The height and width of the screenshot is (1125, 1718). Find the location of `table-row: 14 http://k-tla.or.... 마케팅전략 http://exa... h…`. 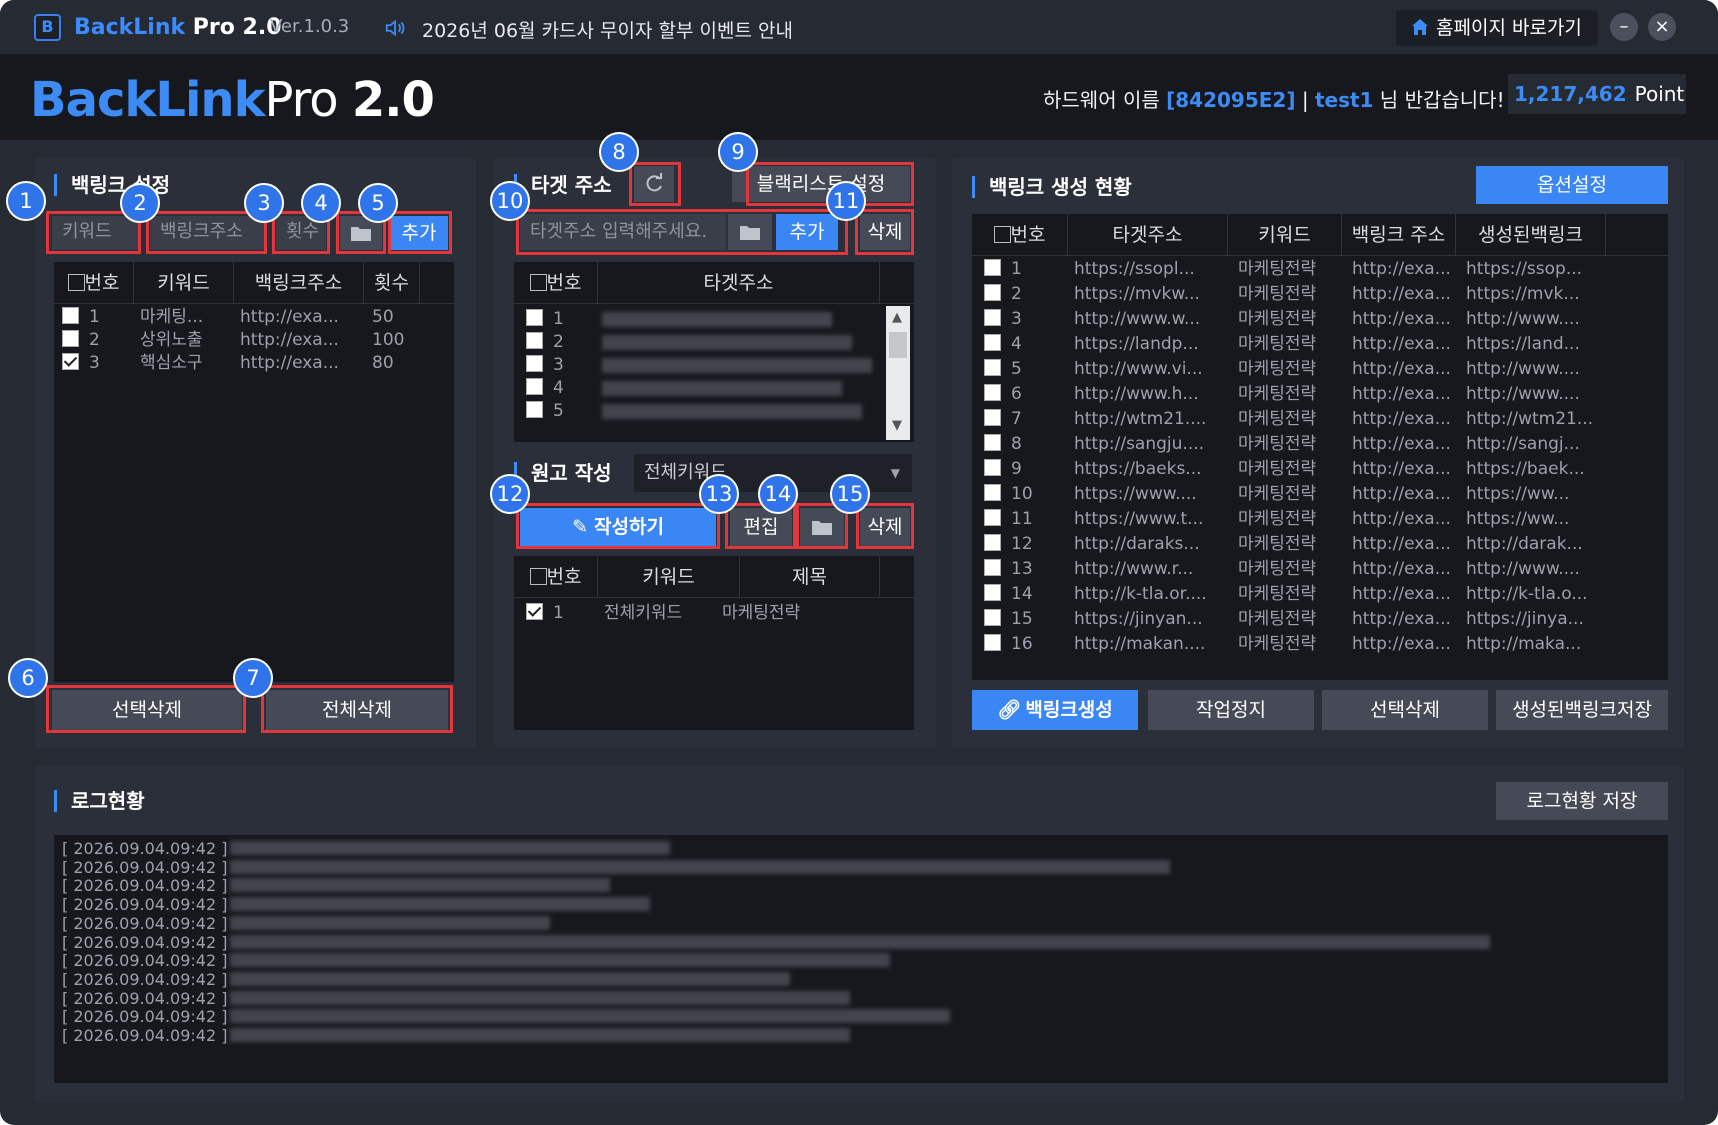

table-row: 14 http://k-tla.or.... 마케팅전략 http://exa... h… is located at coordinates (1320, 594).